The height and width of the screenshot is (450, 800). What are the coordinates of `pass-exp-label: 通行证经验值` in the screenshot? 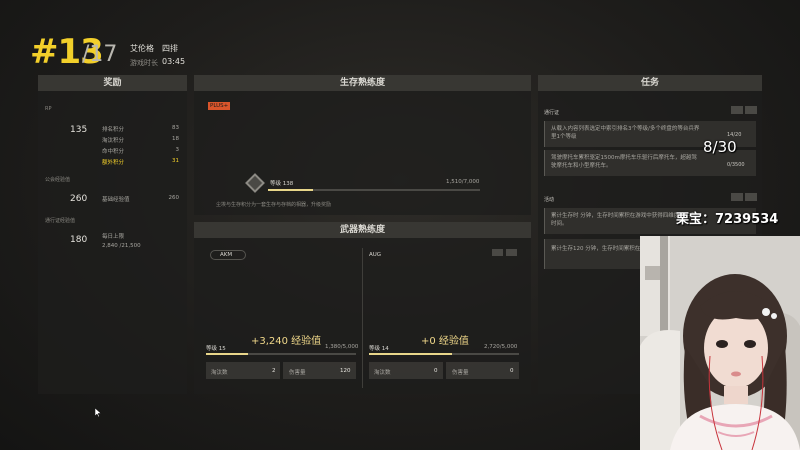 It's located at (60, 221).